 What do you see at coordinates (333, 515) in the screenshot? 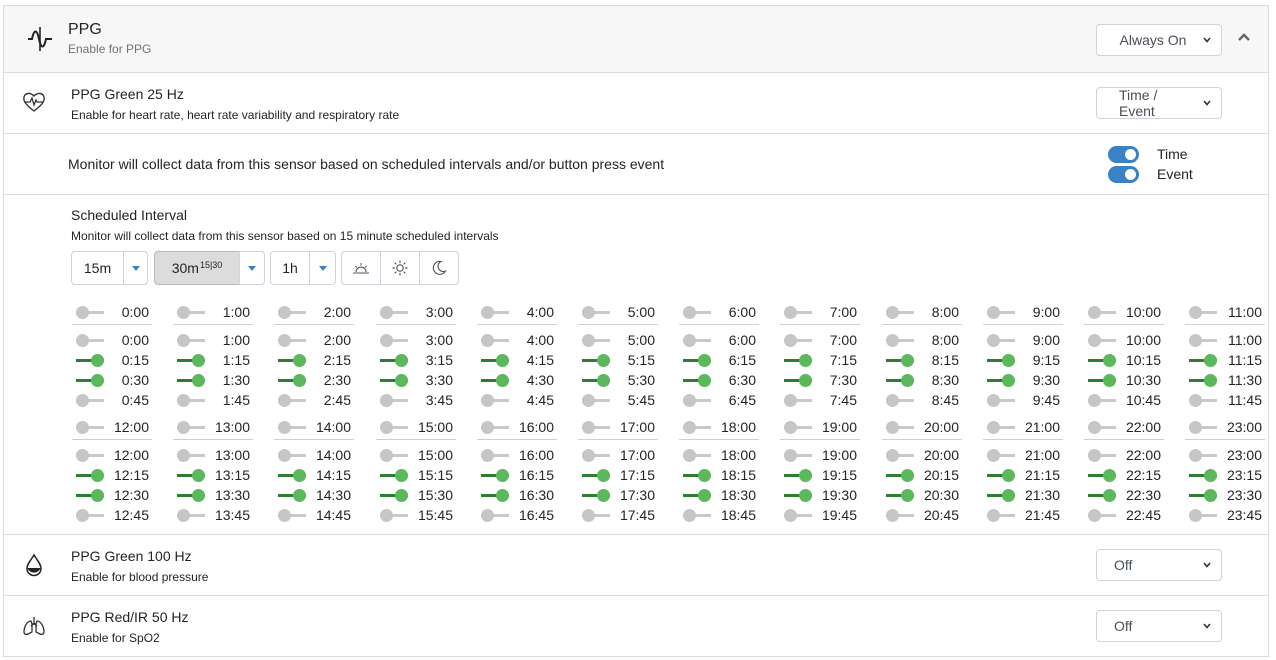
I see `toggle-label: 14:45` at bounding box center [333, 515].